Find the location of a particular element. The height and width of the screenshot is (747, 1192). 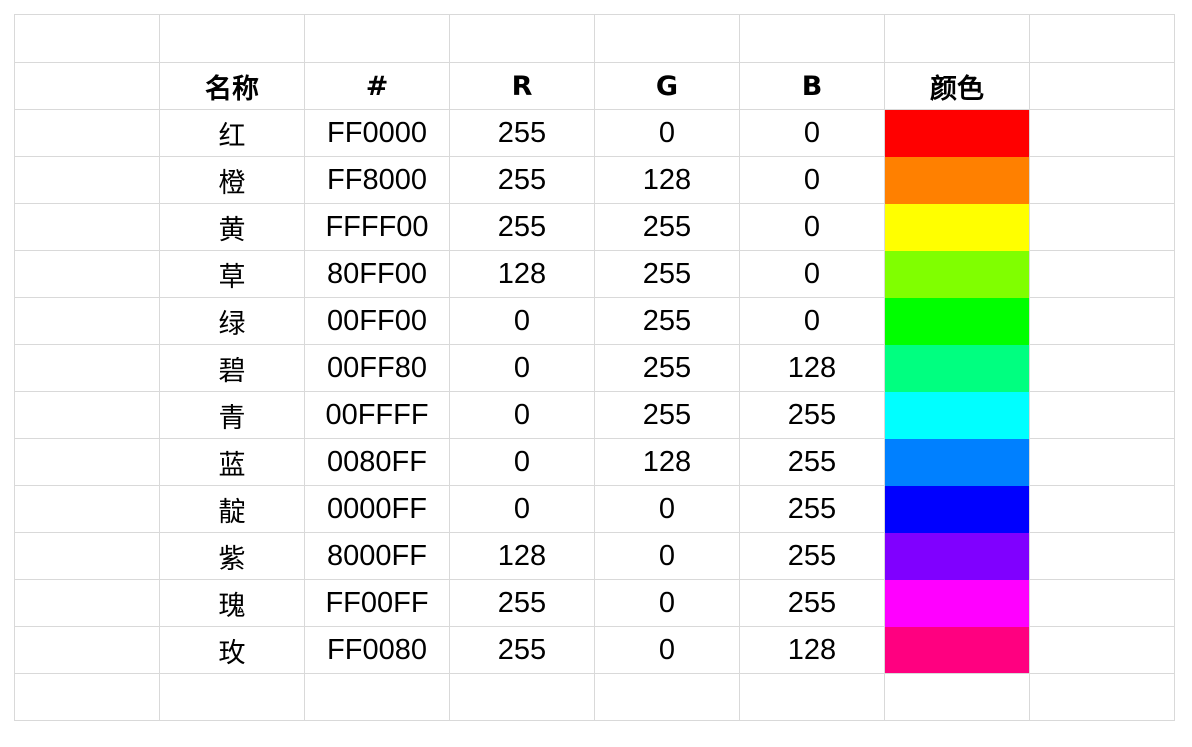

hex-cell: 00FF80 is located at coordinates (377, 368).